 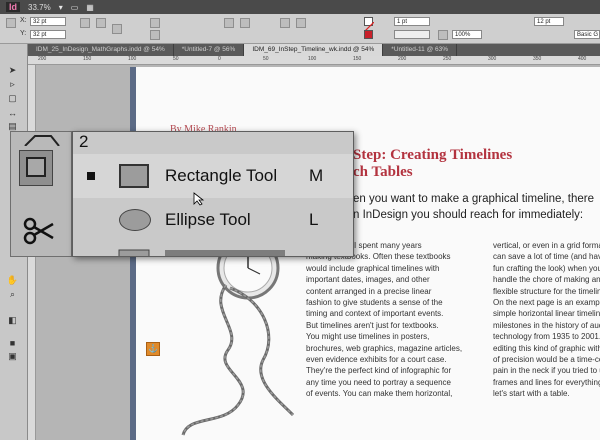 I want to click on flyout-item-rectangle: Rectangle Tool M, so click(x=213, y=176).